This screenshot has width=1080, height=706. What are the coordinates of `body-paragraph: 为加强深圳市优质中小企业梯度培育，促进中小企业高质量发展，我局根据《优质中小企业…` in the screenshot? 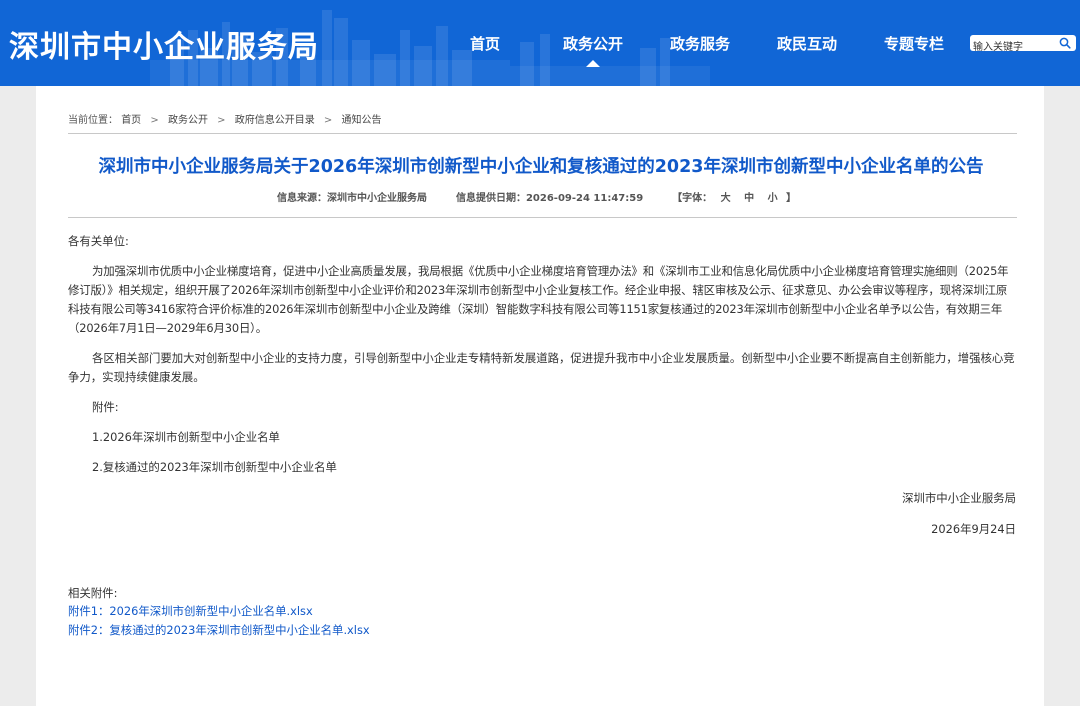 It's located at (538, 299).